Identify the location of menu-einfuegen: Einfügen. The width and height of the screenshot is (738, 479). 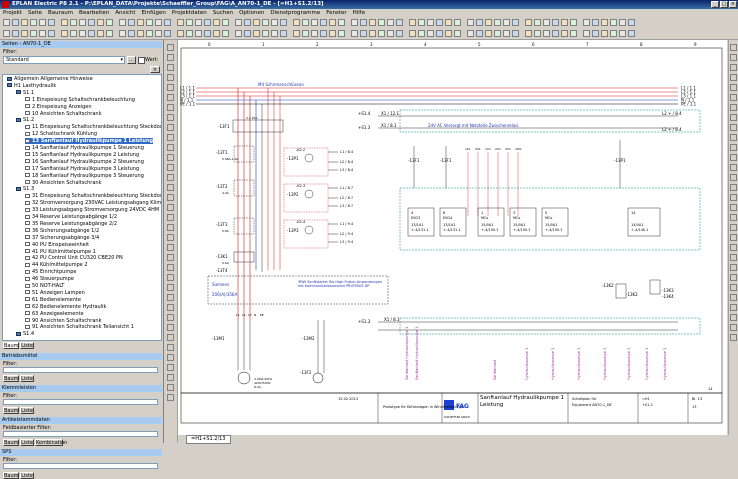
(154, 13).